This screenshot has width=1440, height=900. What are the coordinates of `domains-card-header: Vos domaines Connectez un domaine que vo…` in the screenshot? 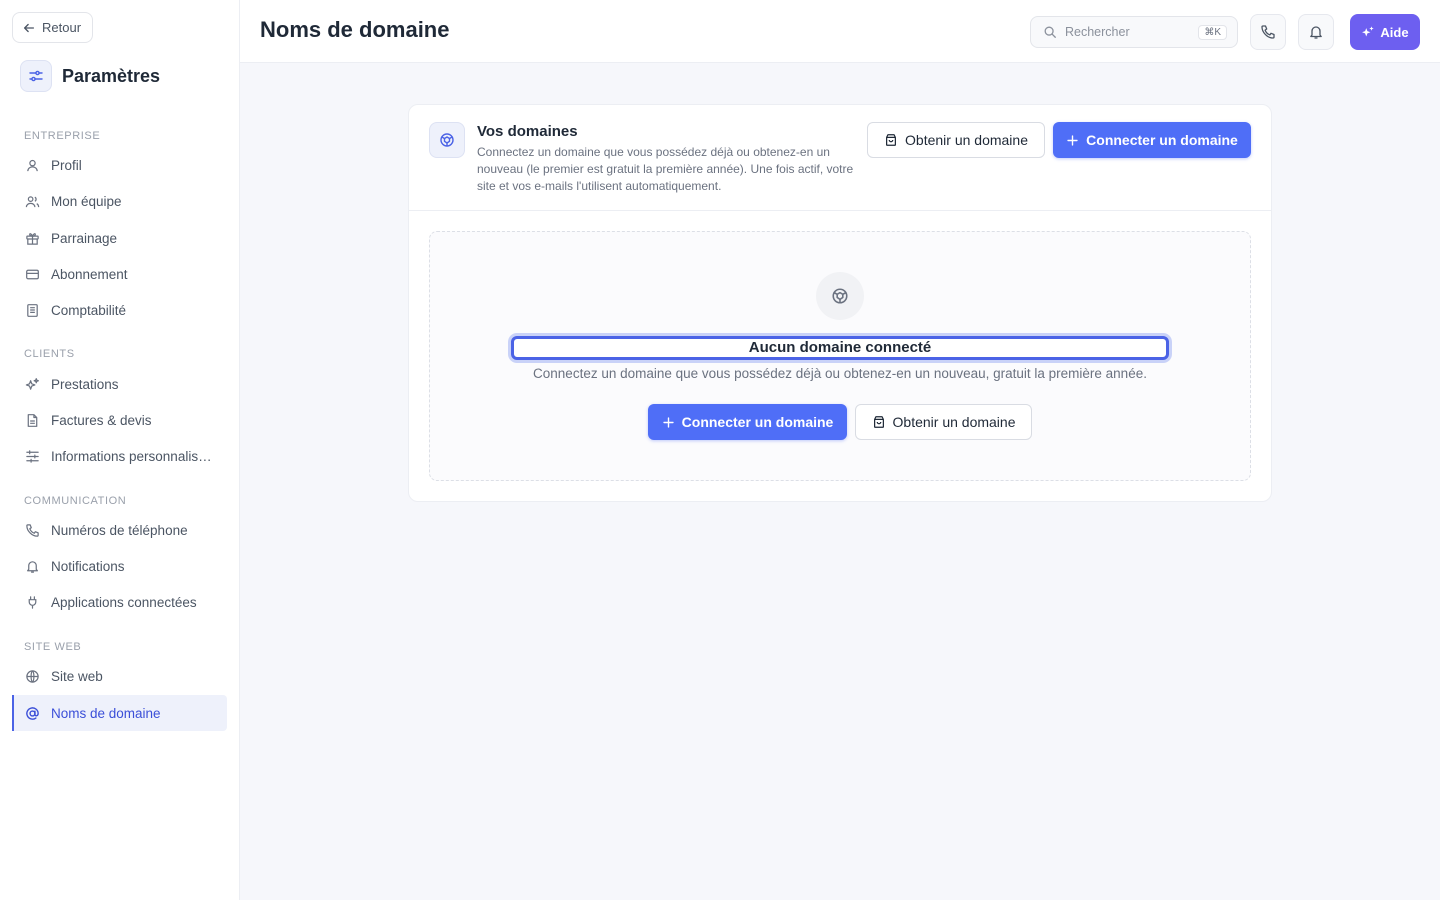 It's located at (840, 158).